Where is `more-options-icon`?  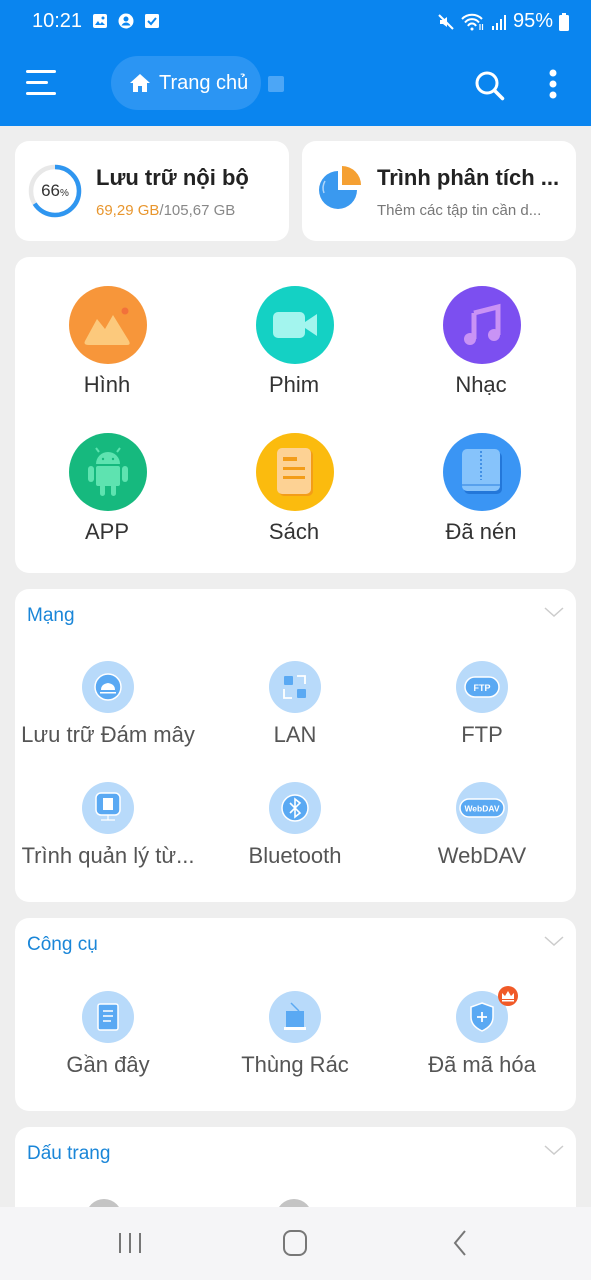
more-options-icon is located at coordinates (553, 84).